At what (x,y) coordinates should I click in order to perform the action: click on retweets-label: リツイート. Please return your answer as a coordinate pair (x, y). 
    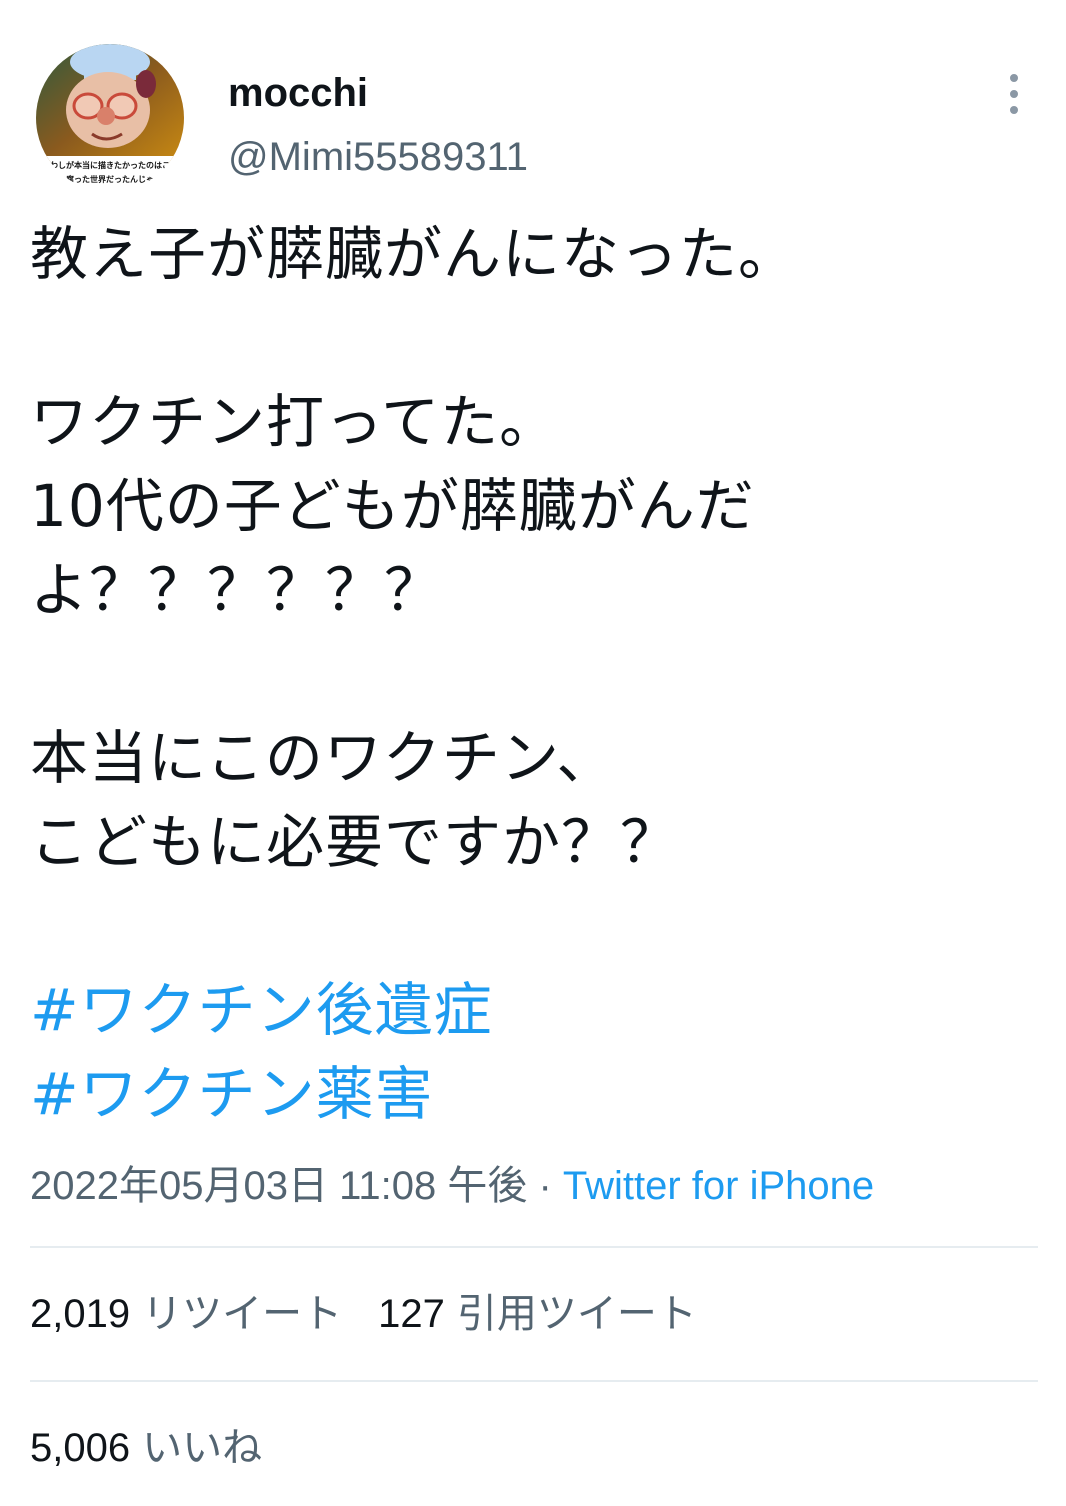
    Looking at the image, I should click on (242, 1314).